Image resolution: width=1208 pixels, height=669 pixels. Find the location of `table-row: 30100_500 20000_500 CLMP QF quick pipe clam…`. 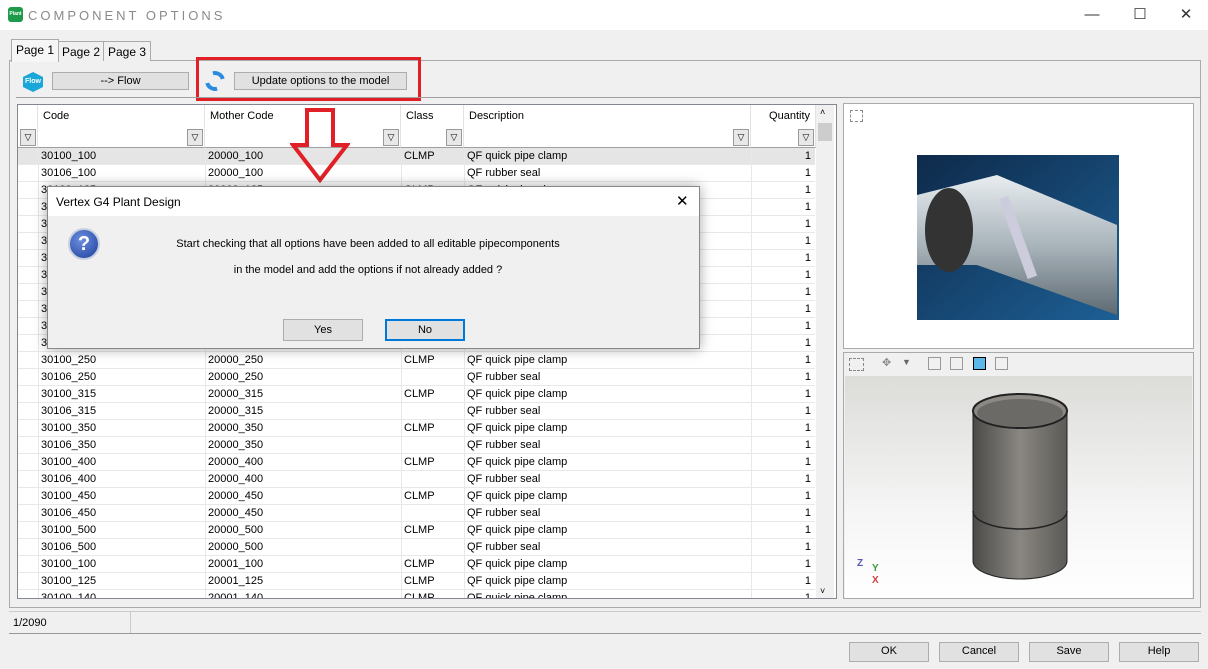

table-row: 30100_500 20000_500 CLMP QF quick pipe clam… is located at coordinates (416, 530).